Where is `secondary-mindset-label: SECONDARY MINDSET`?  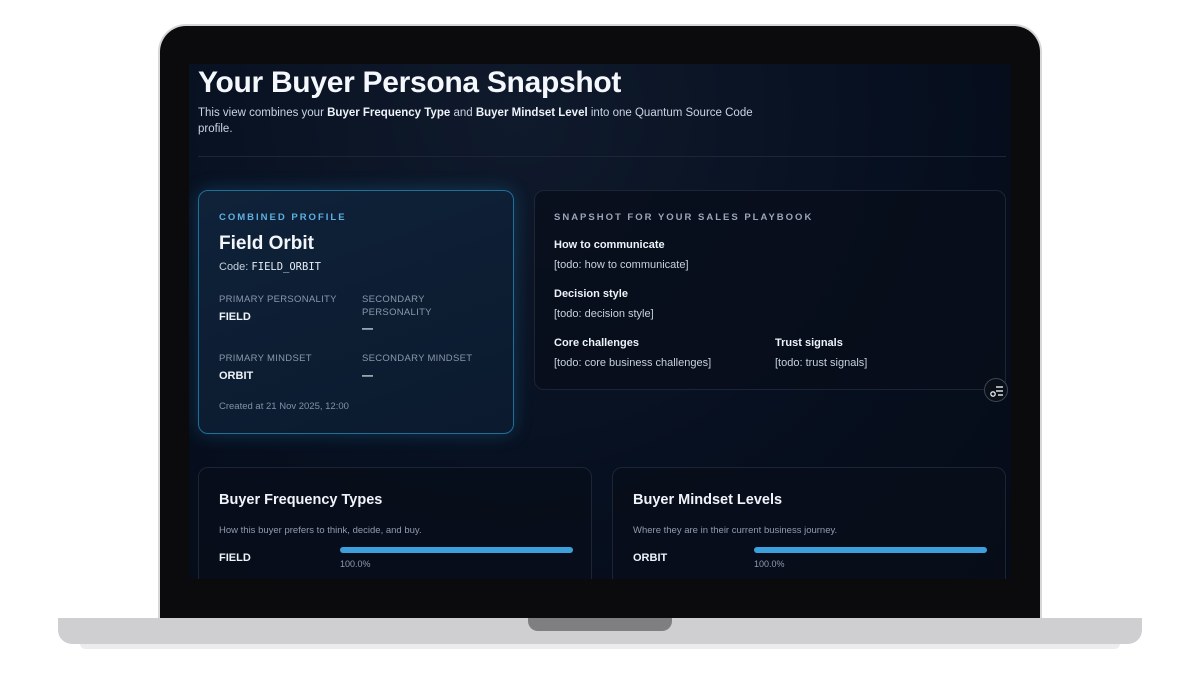
secondary-mindset-label: SECONDARY MINDSET is located at coordinates (417, 358).